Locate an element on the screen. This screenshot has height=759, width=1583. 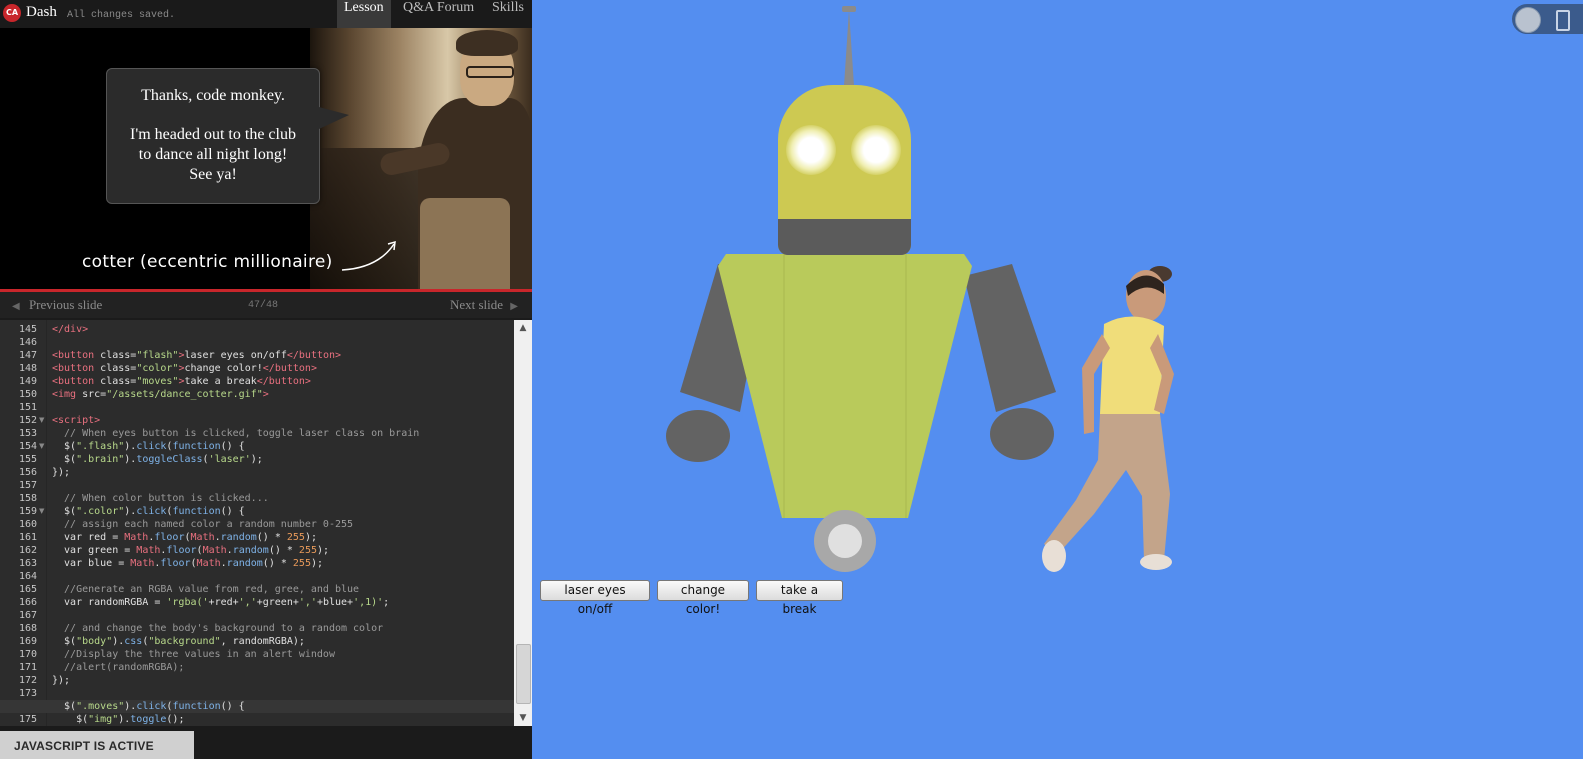
tab-qa-forum: Q&A Forum is located at coordinates (438, 14).